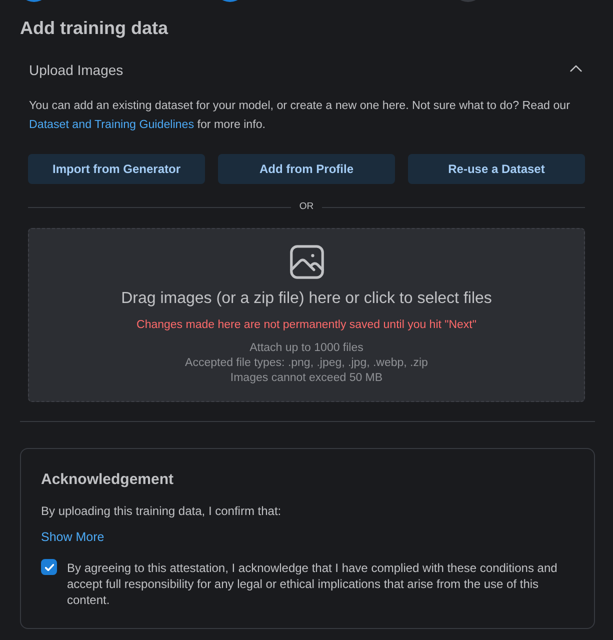 The height and width of the screenshot is (640, 613). I want to click on dropzone-title: Drag images (or a zip file) here or click to select files, so click(306, 299).